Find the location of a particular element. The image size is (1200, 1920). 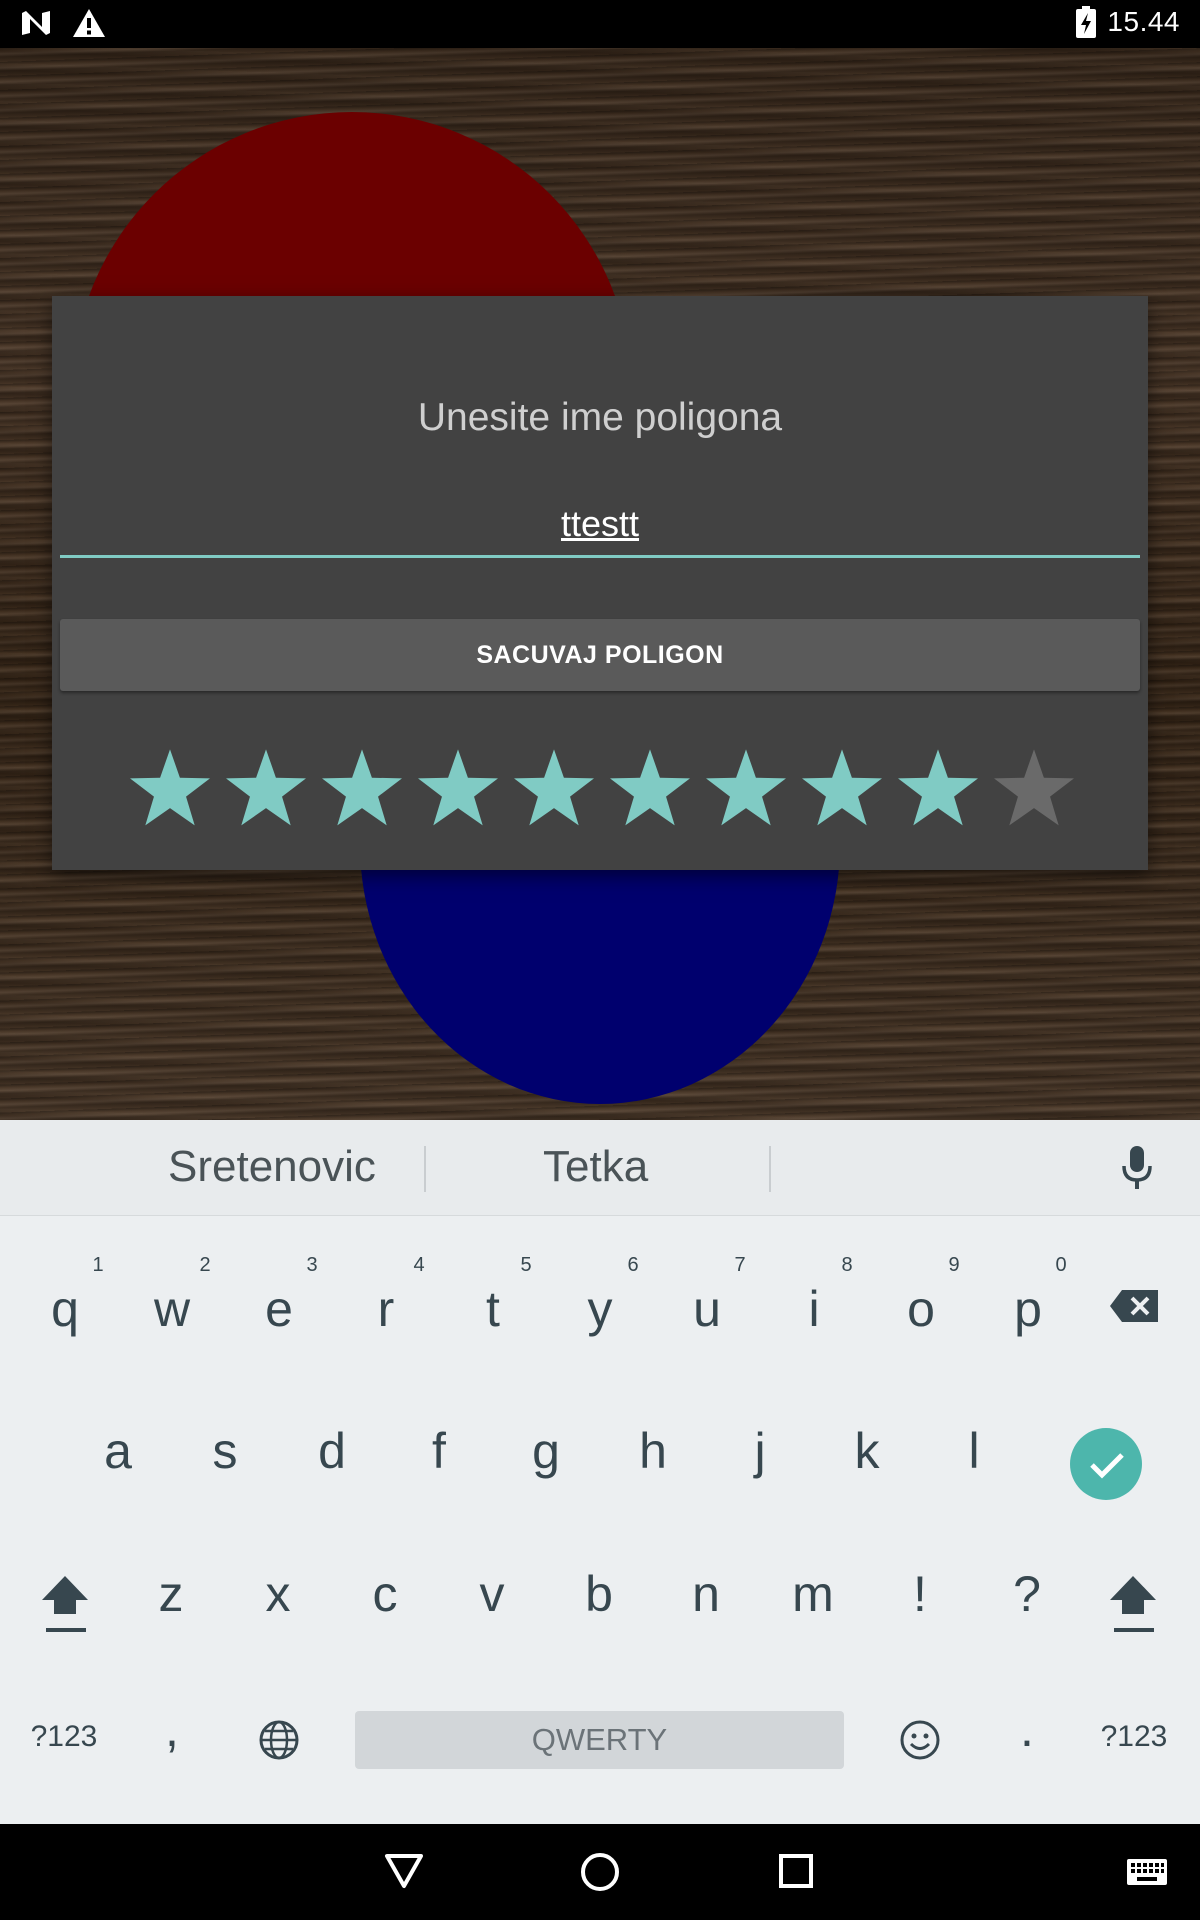

home-icon is located at coordinates (600, 1872).